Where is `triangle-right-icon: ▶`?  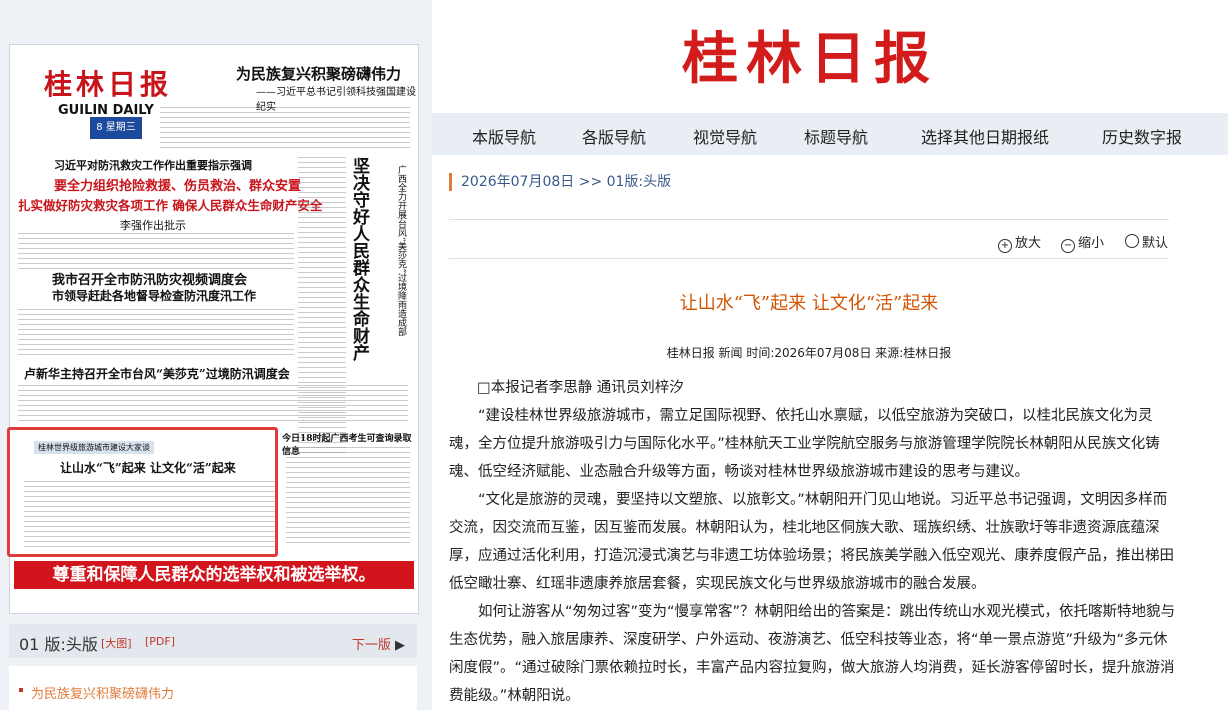
triangle-right-icon: ▶ is located at coordinates (400, 645).